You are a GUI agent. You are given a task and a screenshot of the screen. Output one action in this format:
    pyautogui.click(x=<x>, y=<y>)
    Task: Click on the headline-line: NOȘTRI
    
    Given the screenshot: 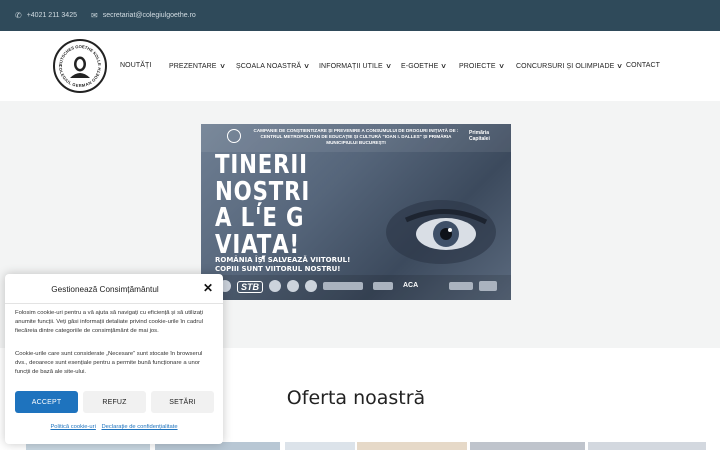 What is the action you would take?
    pyautogui.click(x=263, y=191)
    